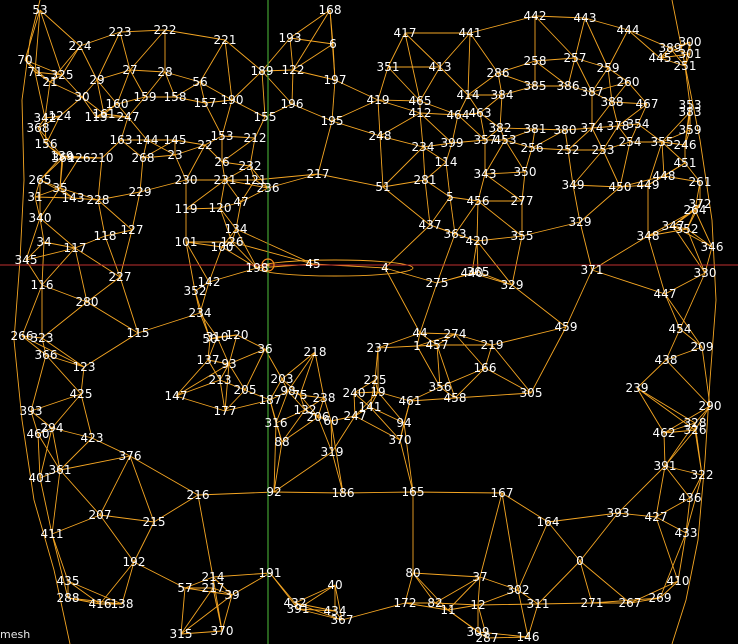 This screenshot has height=644, width=738. Describe the element at coordinates (437, 345) in the screenshot. I see `vertex-index-label: 457` at that location.